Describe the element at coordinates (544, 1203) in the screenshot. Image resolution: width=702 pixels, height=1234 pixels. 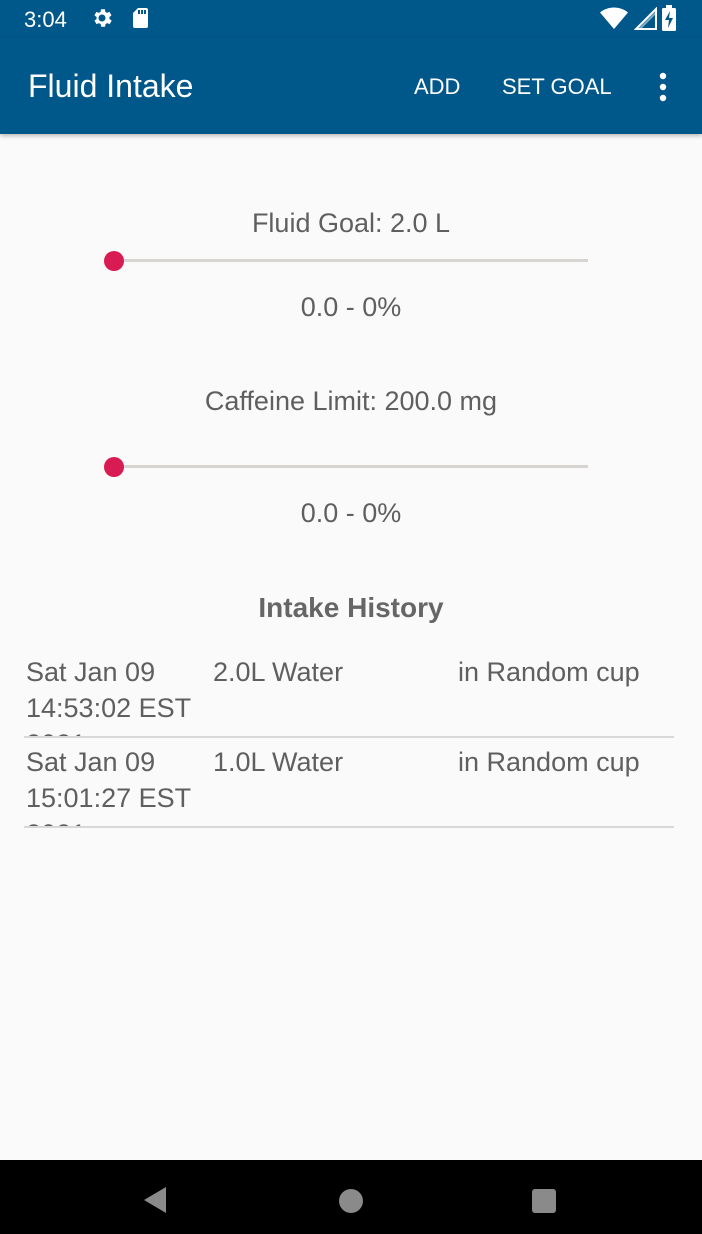
I see `recents-icon` at that location.